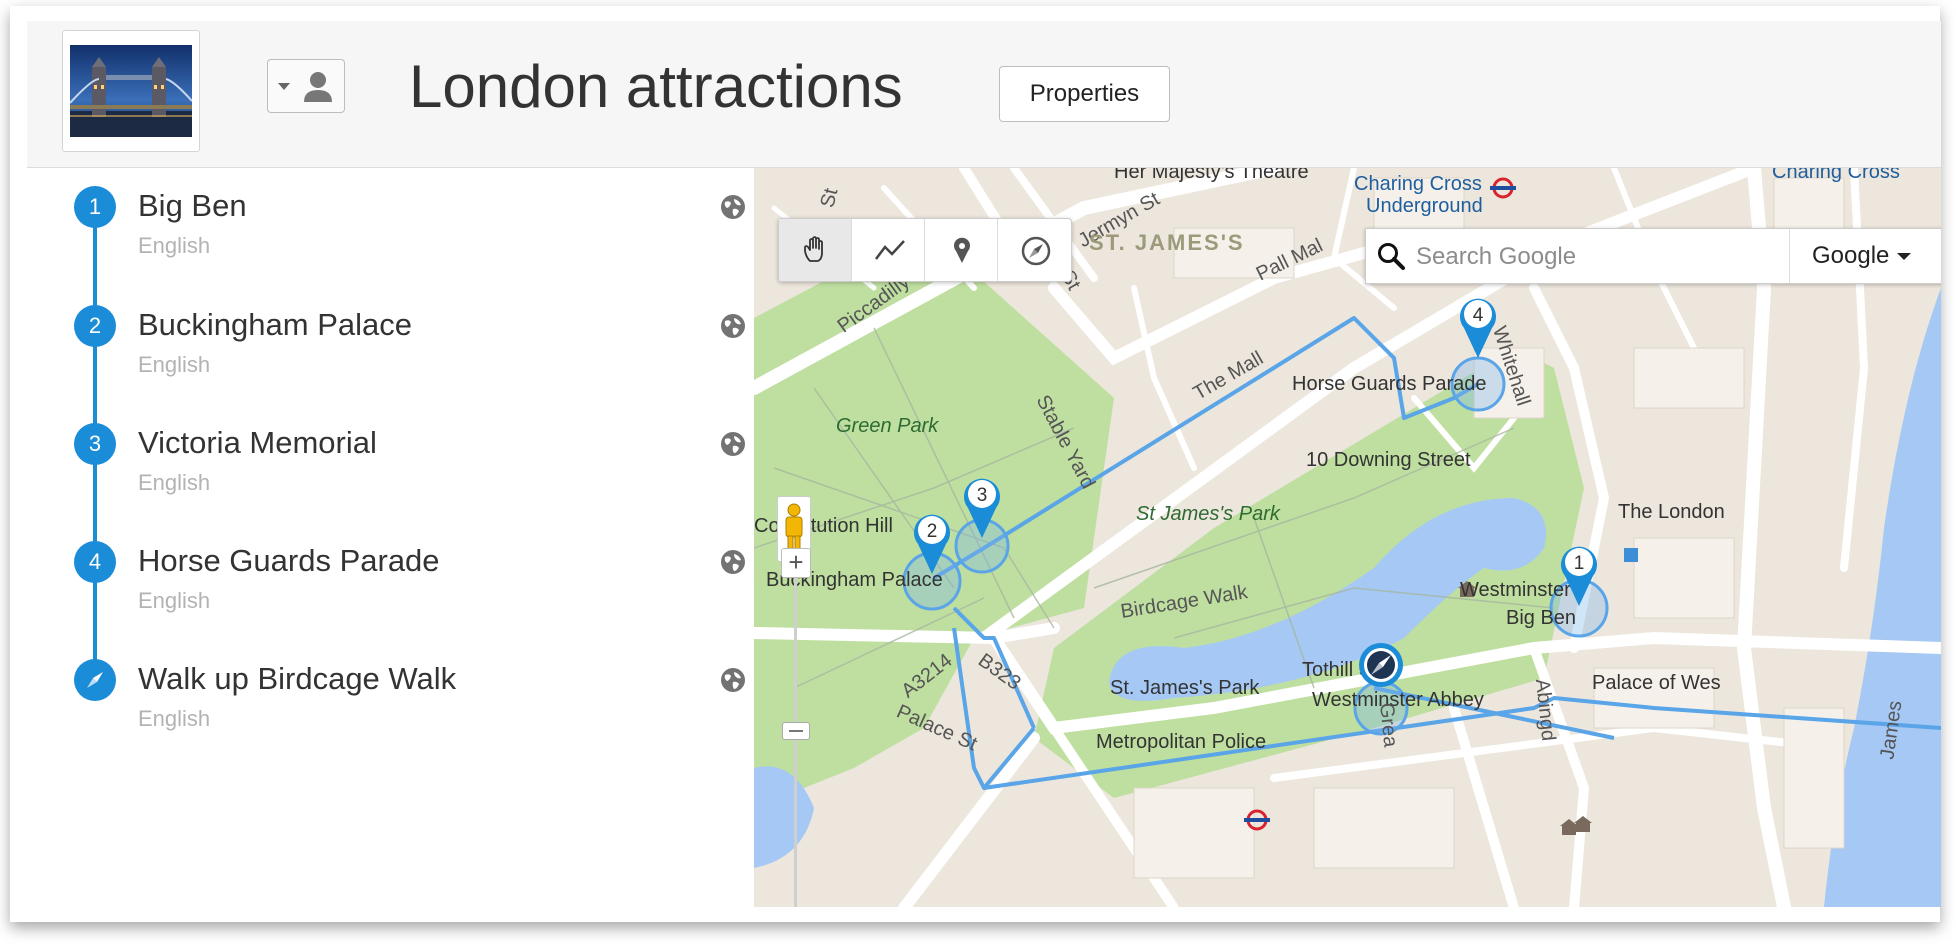  I want to click on info-icon, so click(1631, 555).